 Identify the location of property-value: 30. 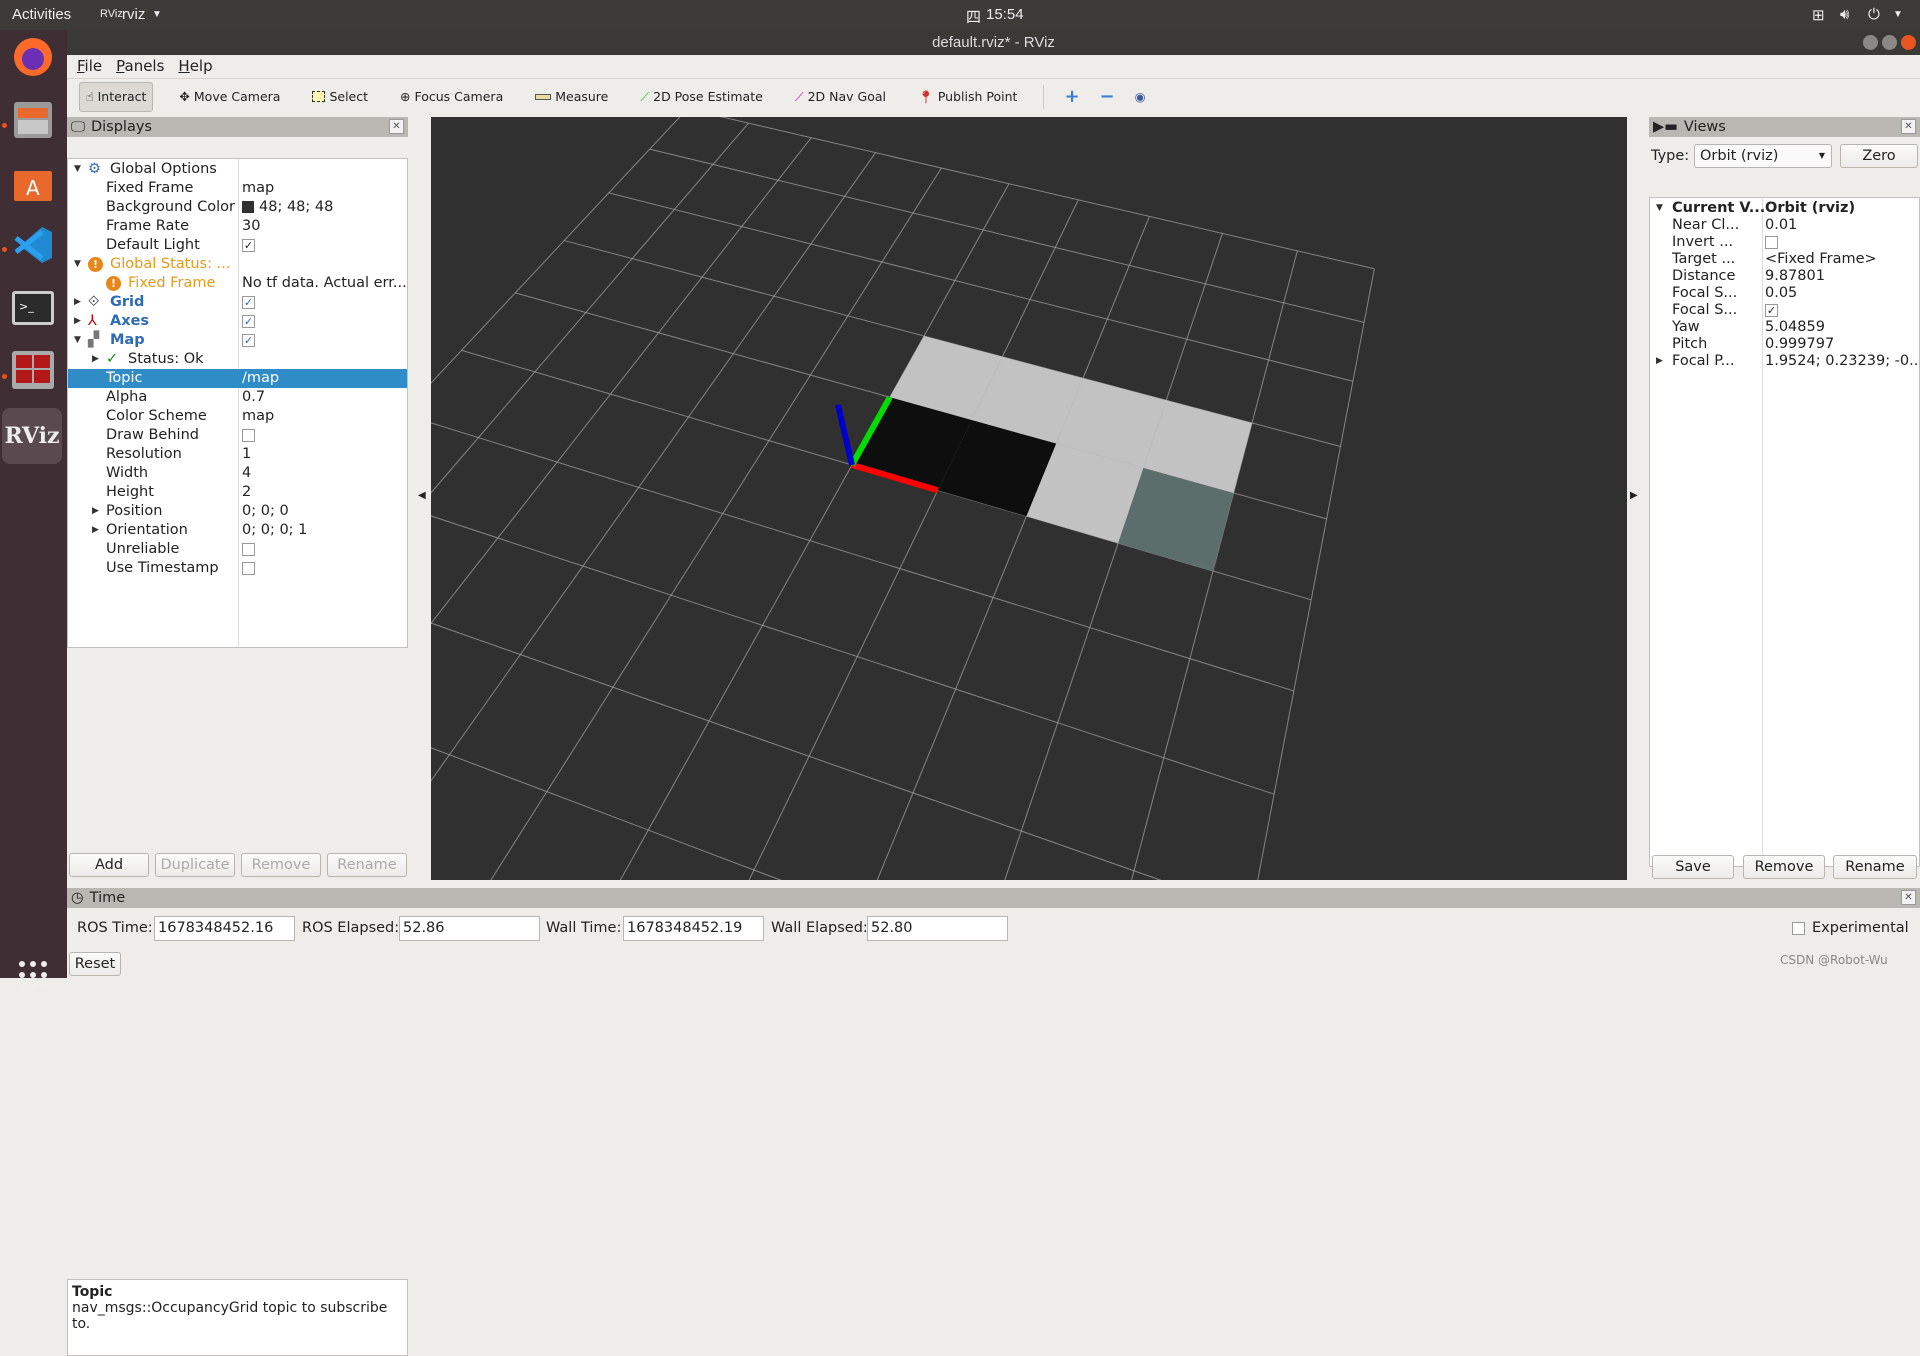
(251, 226).